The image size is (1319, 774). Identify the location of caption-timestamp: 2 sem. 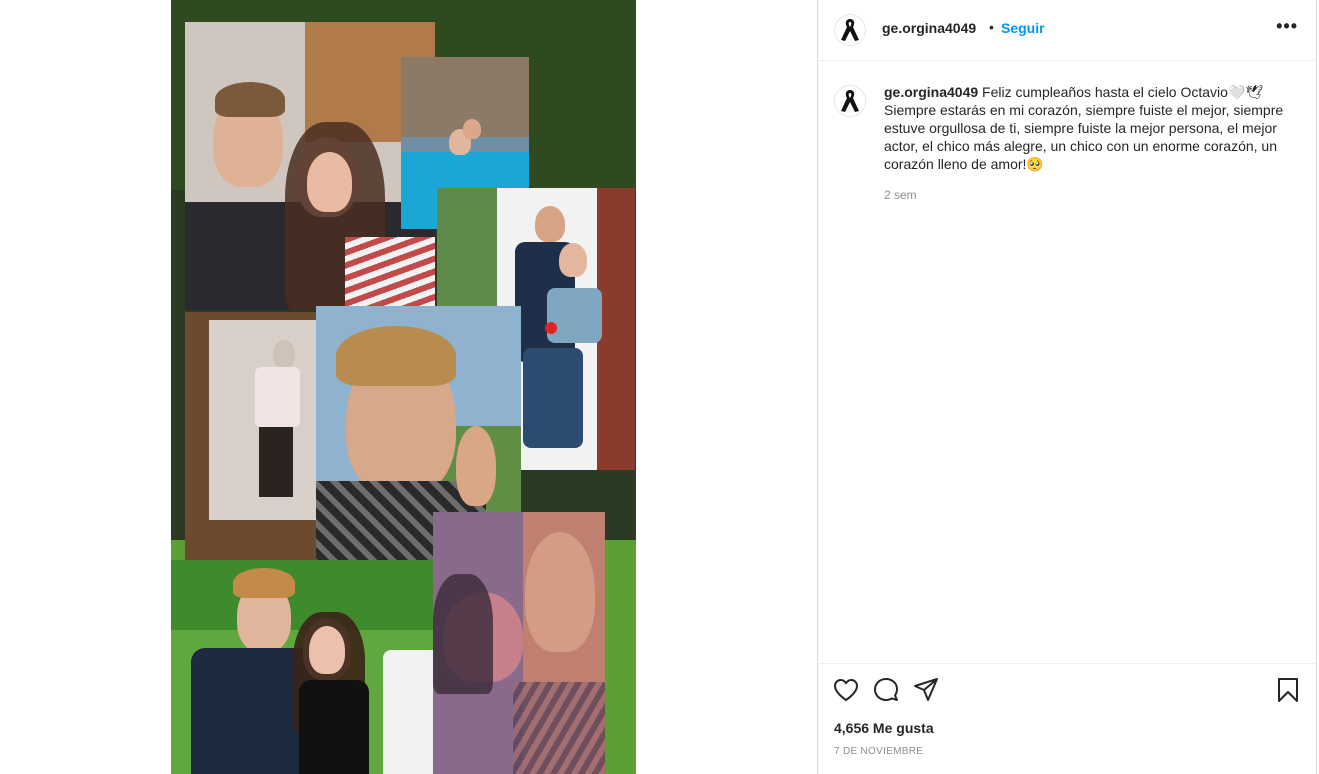
(900, 195).